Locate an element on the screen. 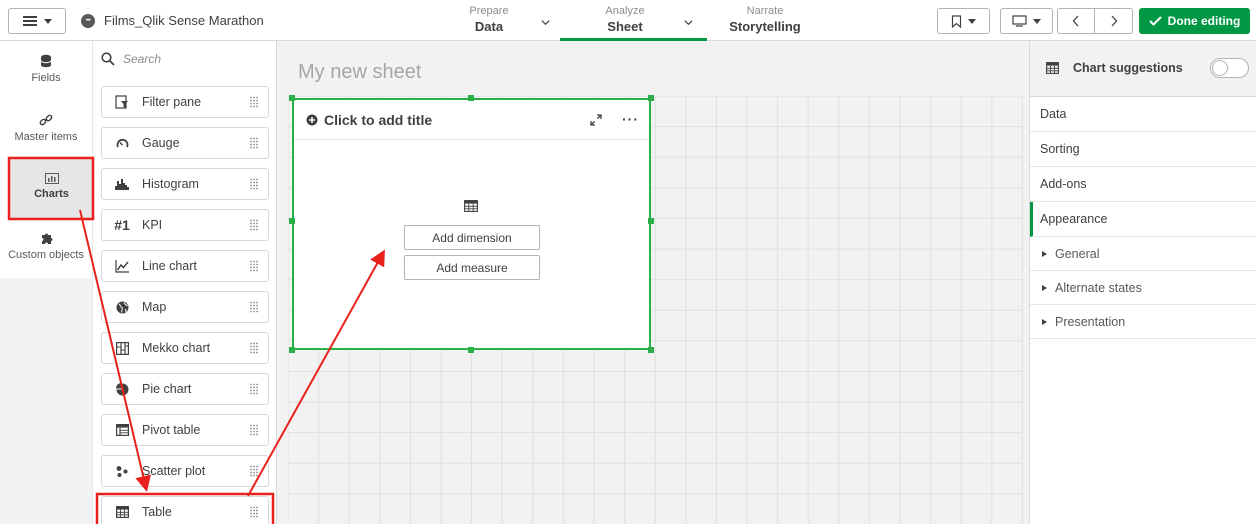 The width and height of the screenshot is (1256, 524). asset-gauge: Gauge is located at coordinates (185, 143).